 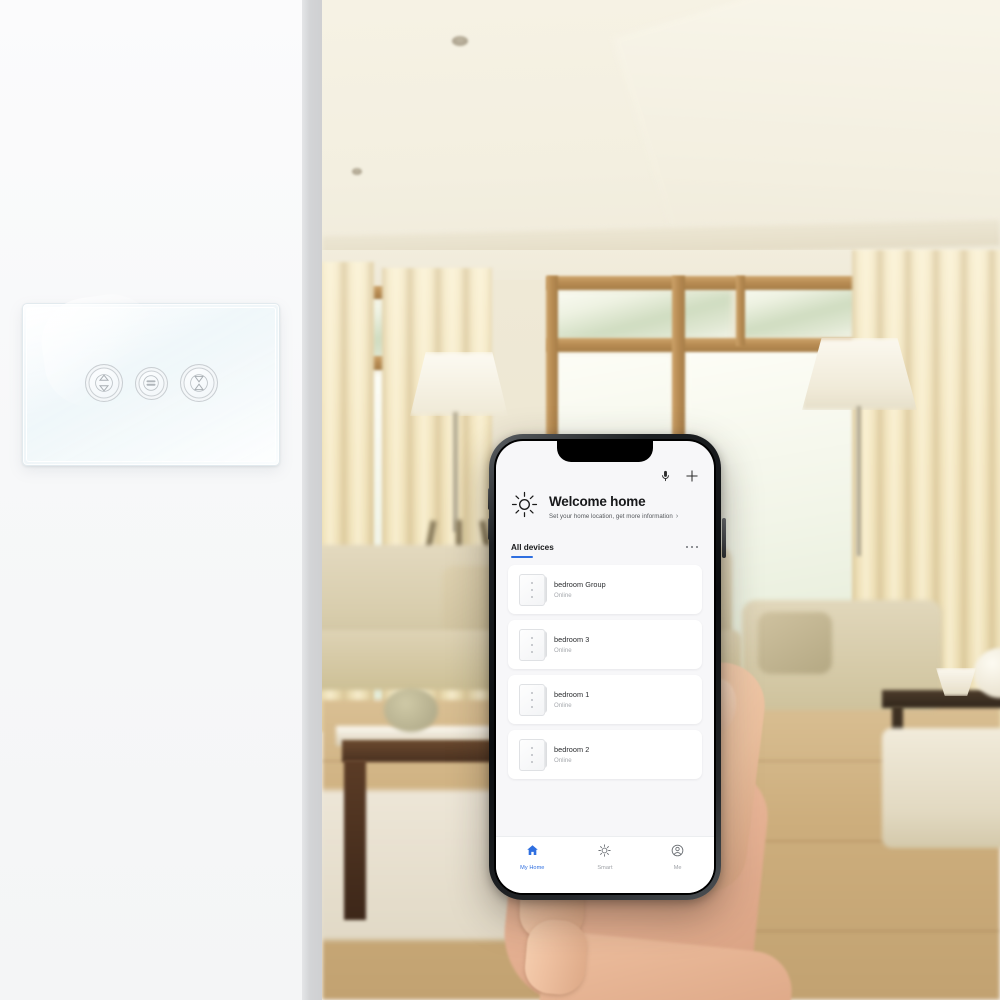 What do you see at coordinates (572, 750) in the screenshot?
I see `device-name: bedroom 2` at bounding box center [572, 750].